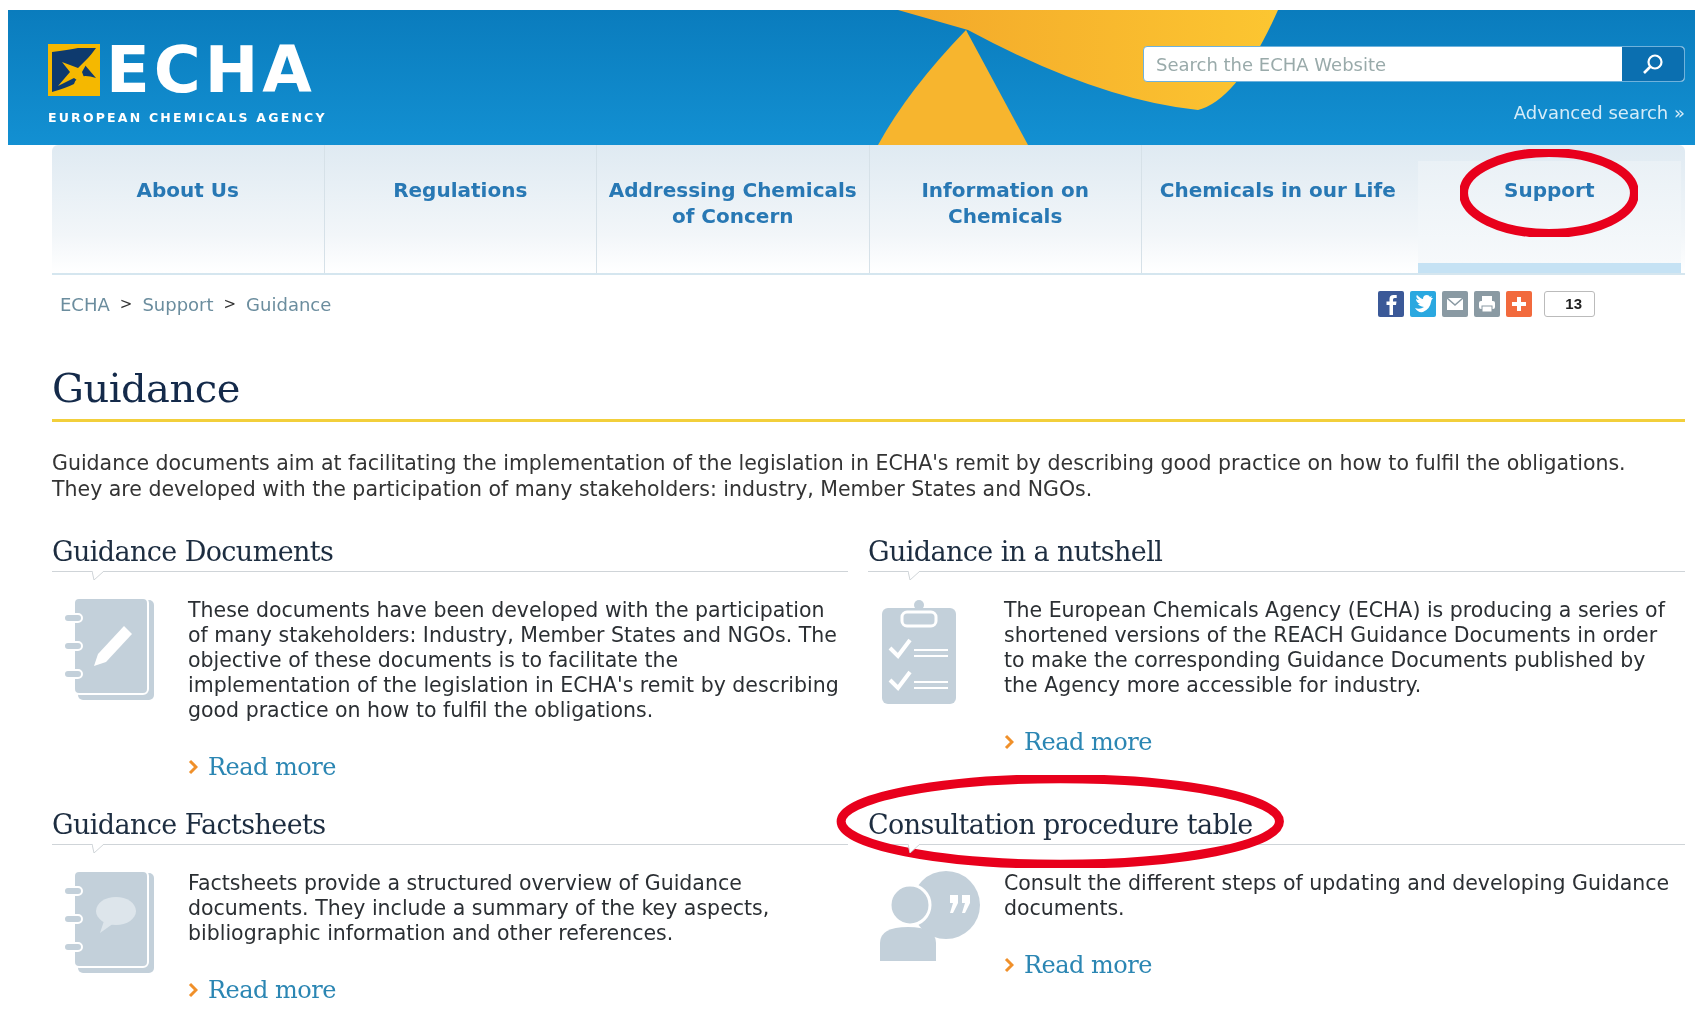 This screenshot has width=1695, height=1032. Describe the element at coordinates (1549, 217) in the screenshot. I see `nav-tab: Support` at that location.